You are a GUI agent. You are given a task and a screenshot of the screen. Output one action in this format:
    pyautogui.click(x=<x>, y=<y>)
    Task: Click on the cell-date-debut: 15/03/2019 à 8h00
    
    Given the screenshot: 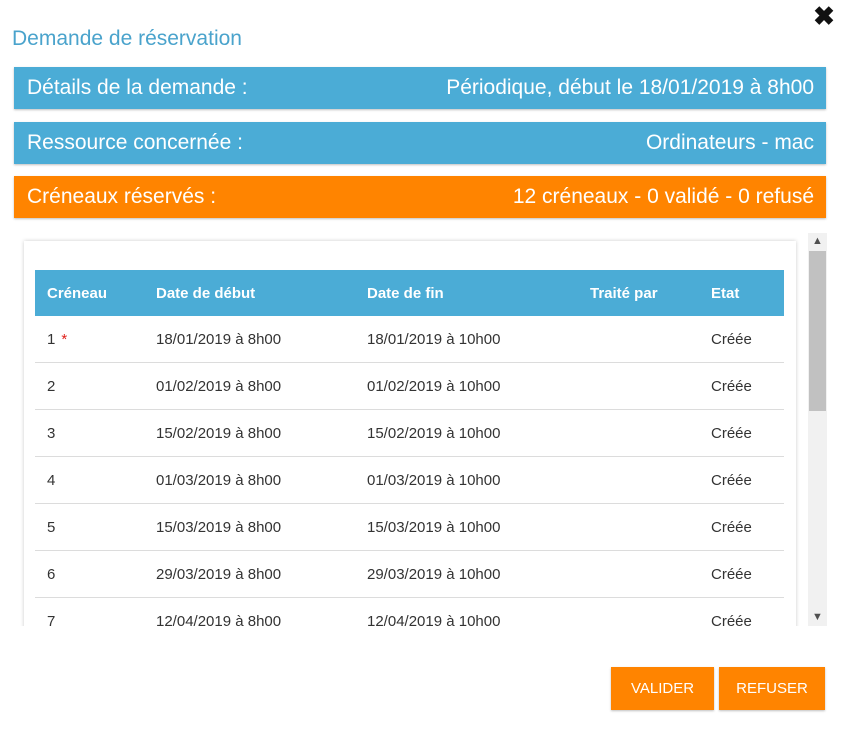 What is the action you would take?
    pyautogui.click(x=249, y=527)
    